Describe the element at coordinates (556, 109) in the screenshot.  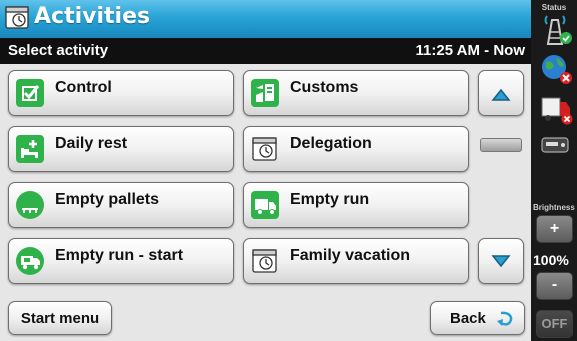
I see `truck-status-icon` at that location.